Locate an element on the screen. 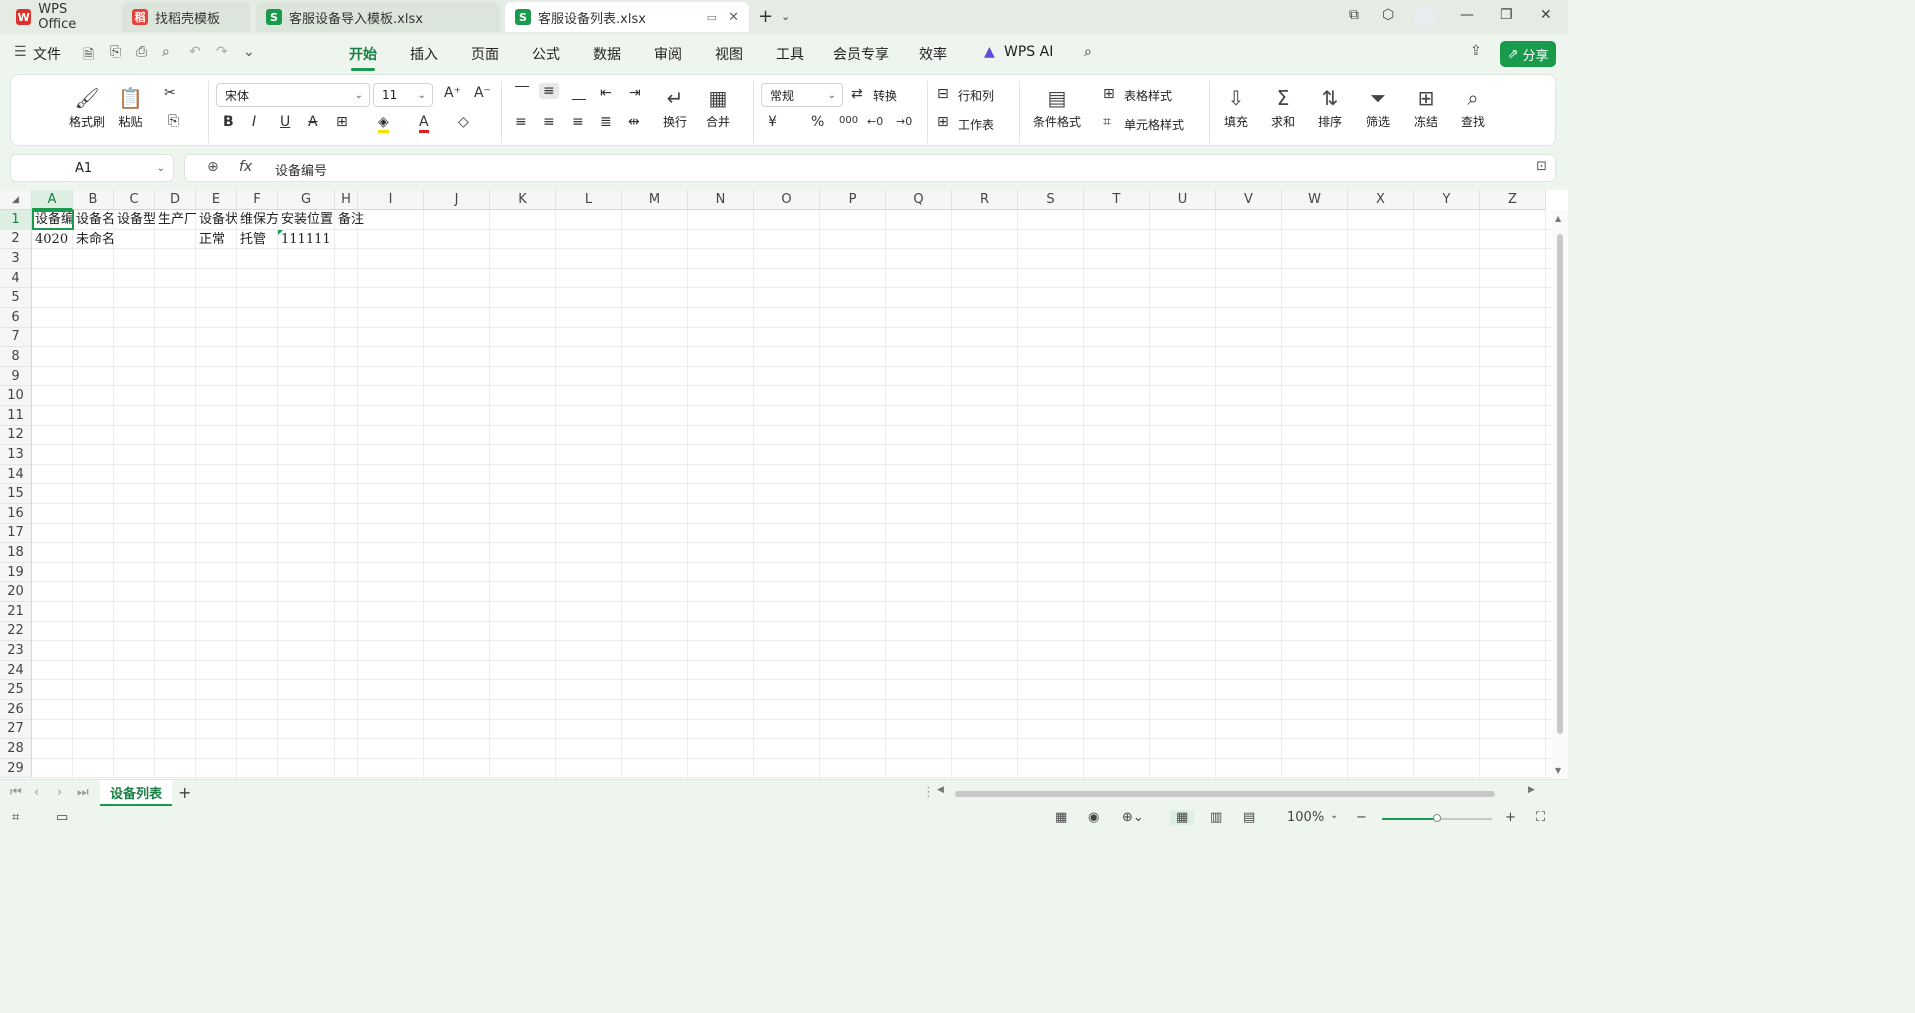 The width and height of the screenshot is (1915, 1013). window-layout-icon: ⧉ is located at coordinates (1354, 15).